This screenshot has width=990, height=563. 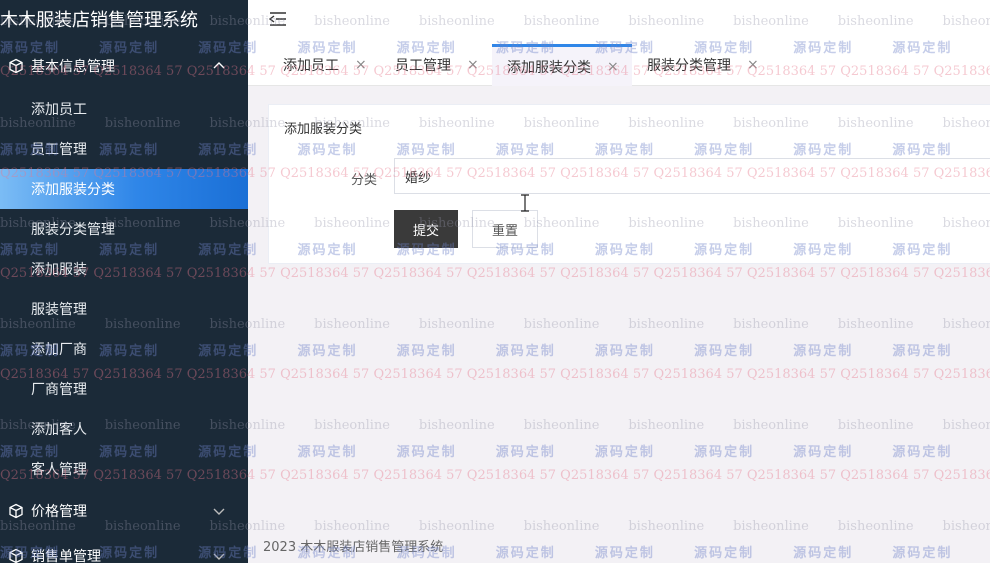 What do you see at coordinates (124, 549) in the screenshot?
I see `sidebar-group-sales-order: 销售单管理` at bounding box center [124, 549].